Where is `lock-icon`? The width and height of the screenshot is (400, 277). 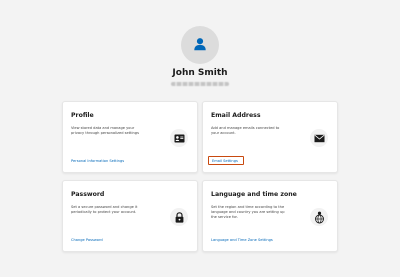
lock-icon is located at coordinates (179, 217).